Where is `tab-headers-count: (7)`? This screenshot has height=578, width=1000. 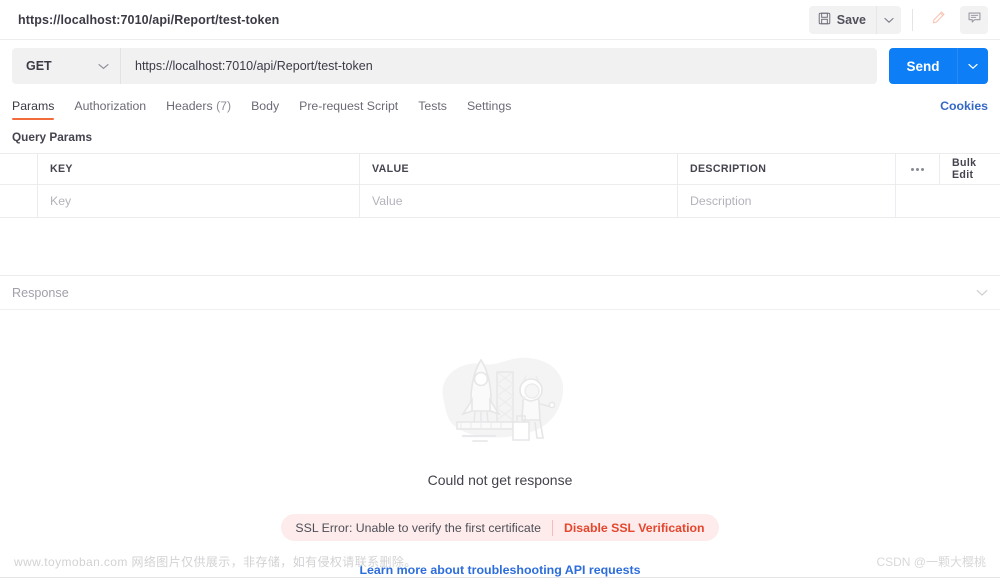
tab-headers-count: (7) is located at coordinates (224, 106).